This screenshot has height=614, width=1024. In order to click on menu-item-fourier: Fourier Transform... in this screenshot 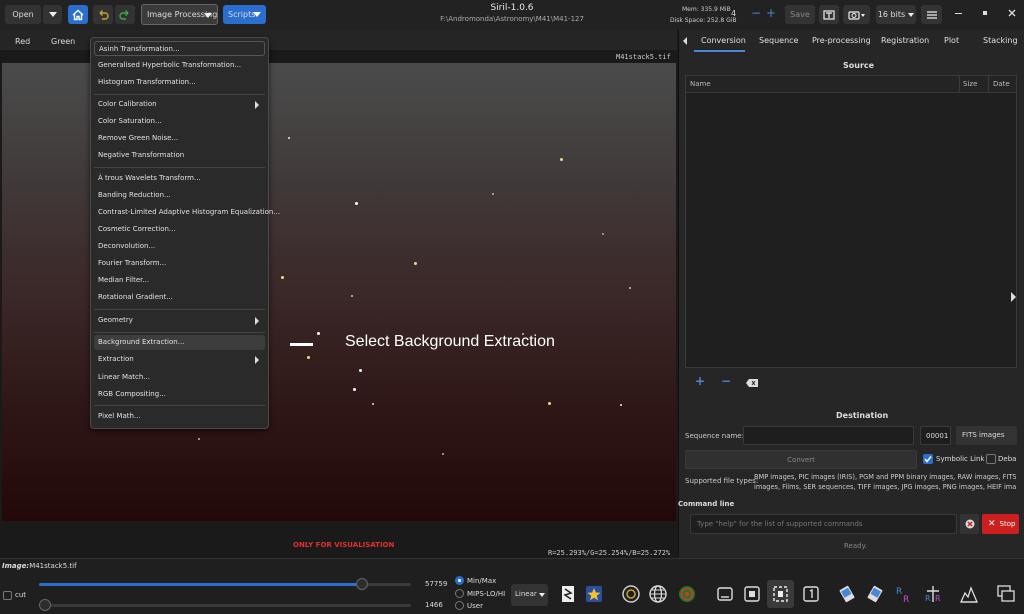, I will do `click(179, 263)`.